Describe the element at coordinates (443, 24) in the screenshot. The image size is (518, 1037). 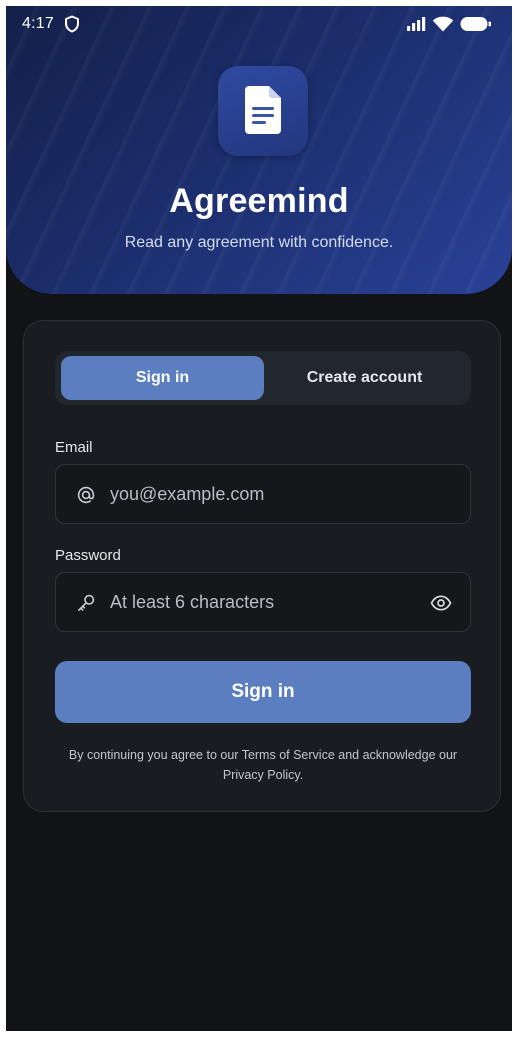
I see `wifi-icon` at that location.